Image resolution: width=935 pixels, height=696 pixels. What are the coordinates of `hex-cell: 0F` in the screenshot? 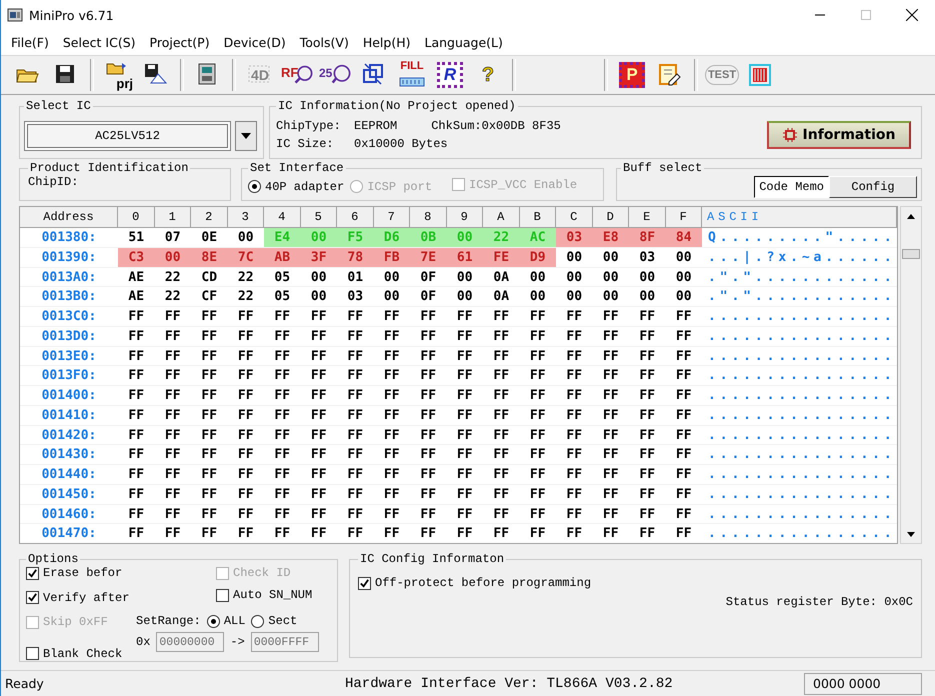 It's located at (428, 278).